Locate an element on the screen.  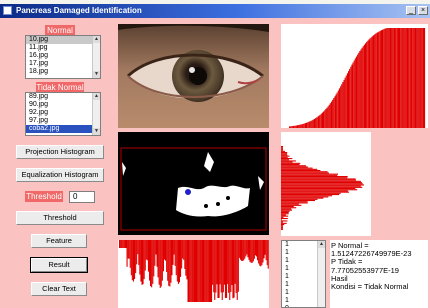
abnormal-list-item: 97.jpg is located at coordinates (63, 121).